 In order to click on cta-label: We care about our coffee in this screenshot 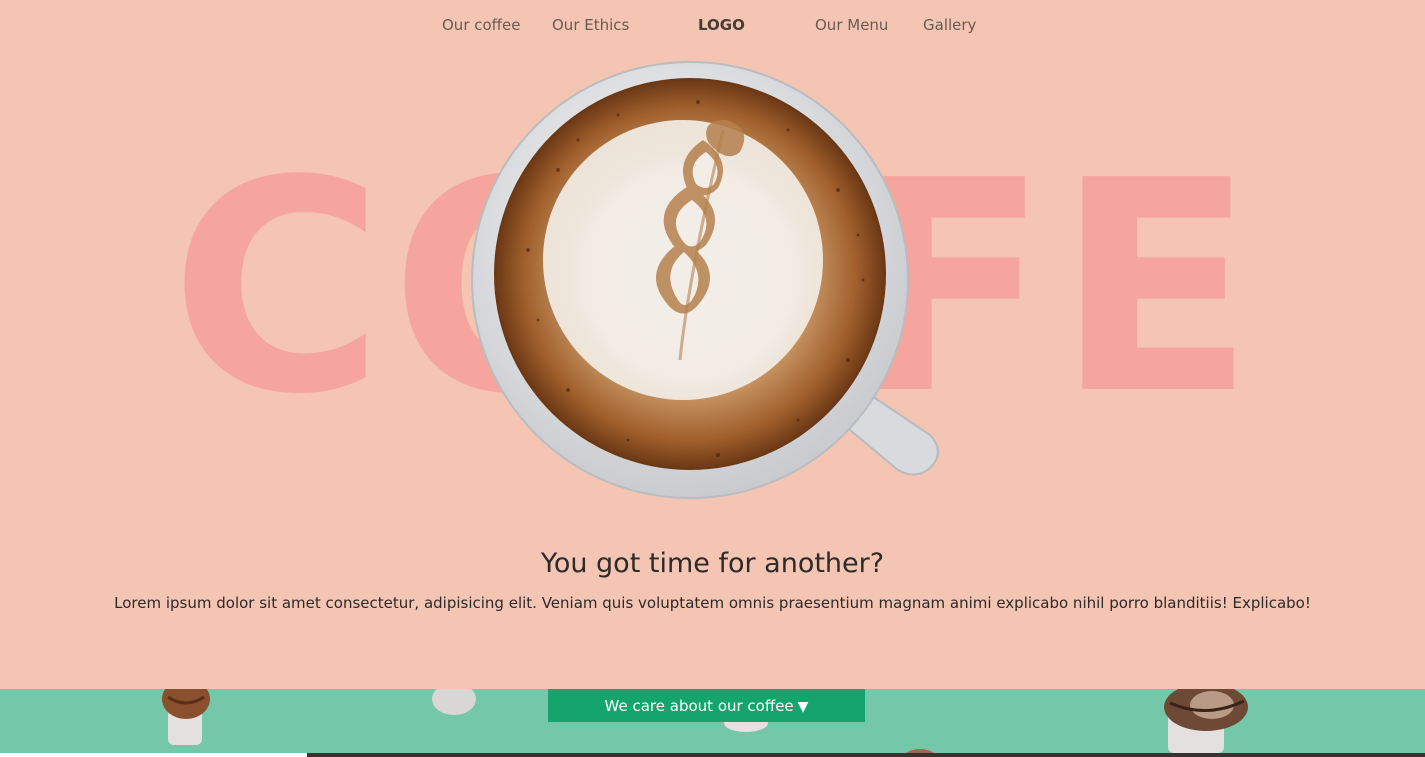, I will do `click(699, 706)`.